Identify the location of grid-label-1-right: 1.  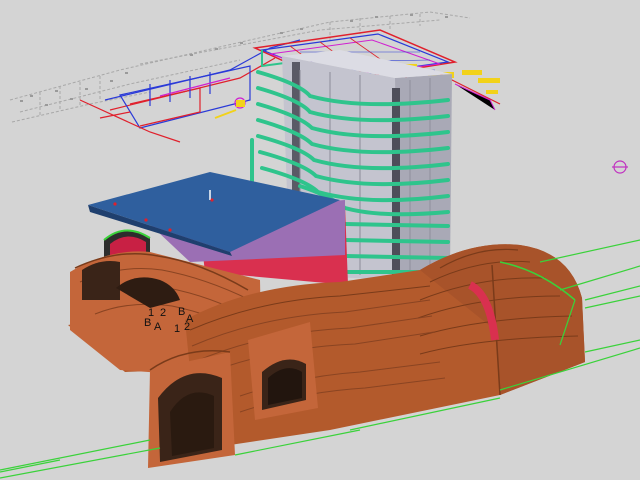
(177, 329).